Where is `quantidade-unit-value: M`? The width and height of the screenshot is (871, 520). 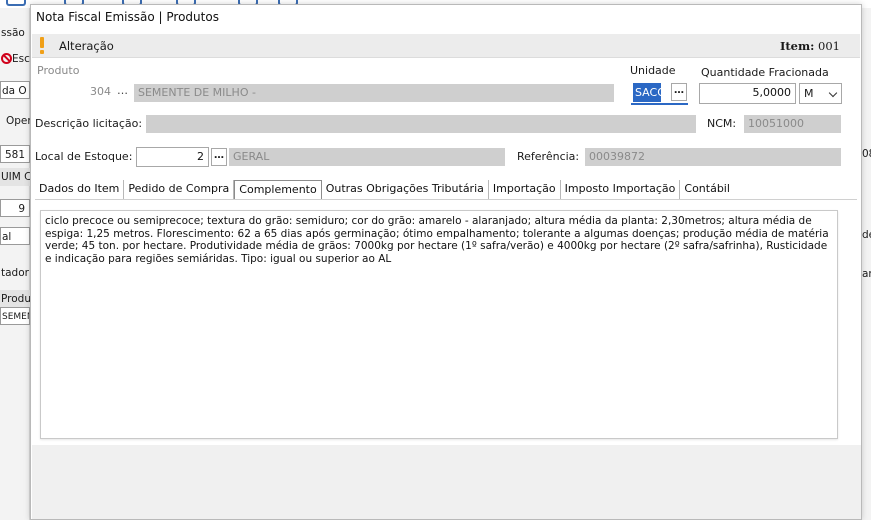 quantidade-unit-value: M is located at coordinates (809, 93).